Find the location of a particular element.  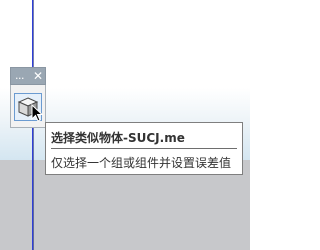

tooltip-description: 仅选择一个组或组件并设置误差值 is located at coordinates (141, 163).